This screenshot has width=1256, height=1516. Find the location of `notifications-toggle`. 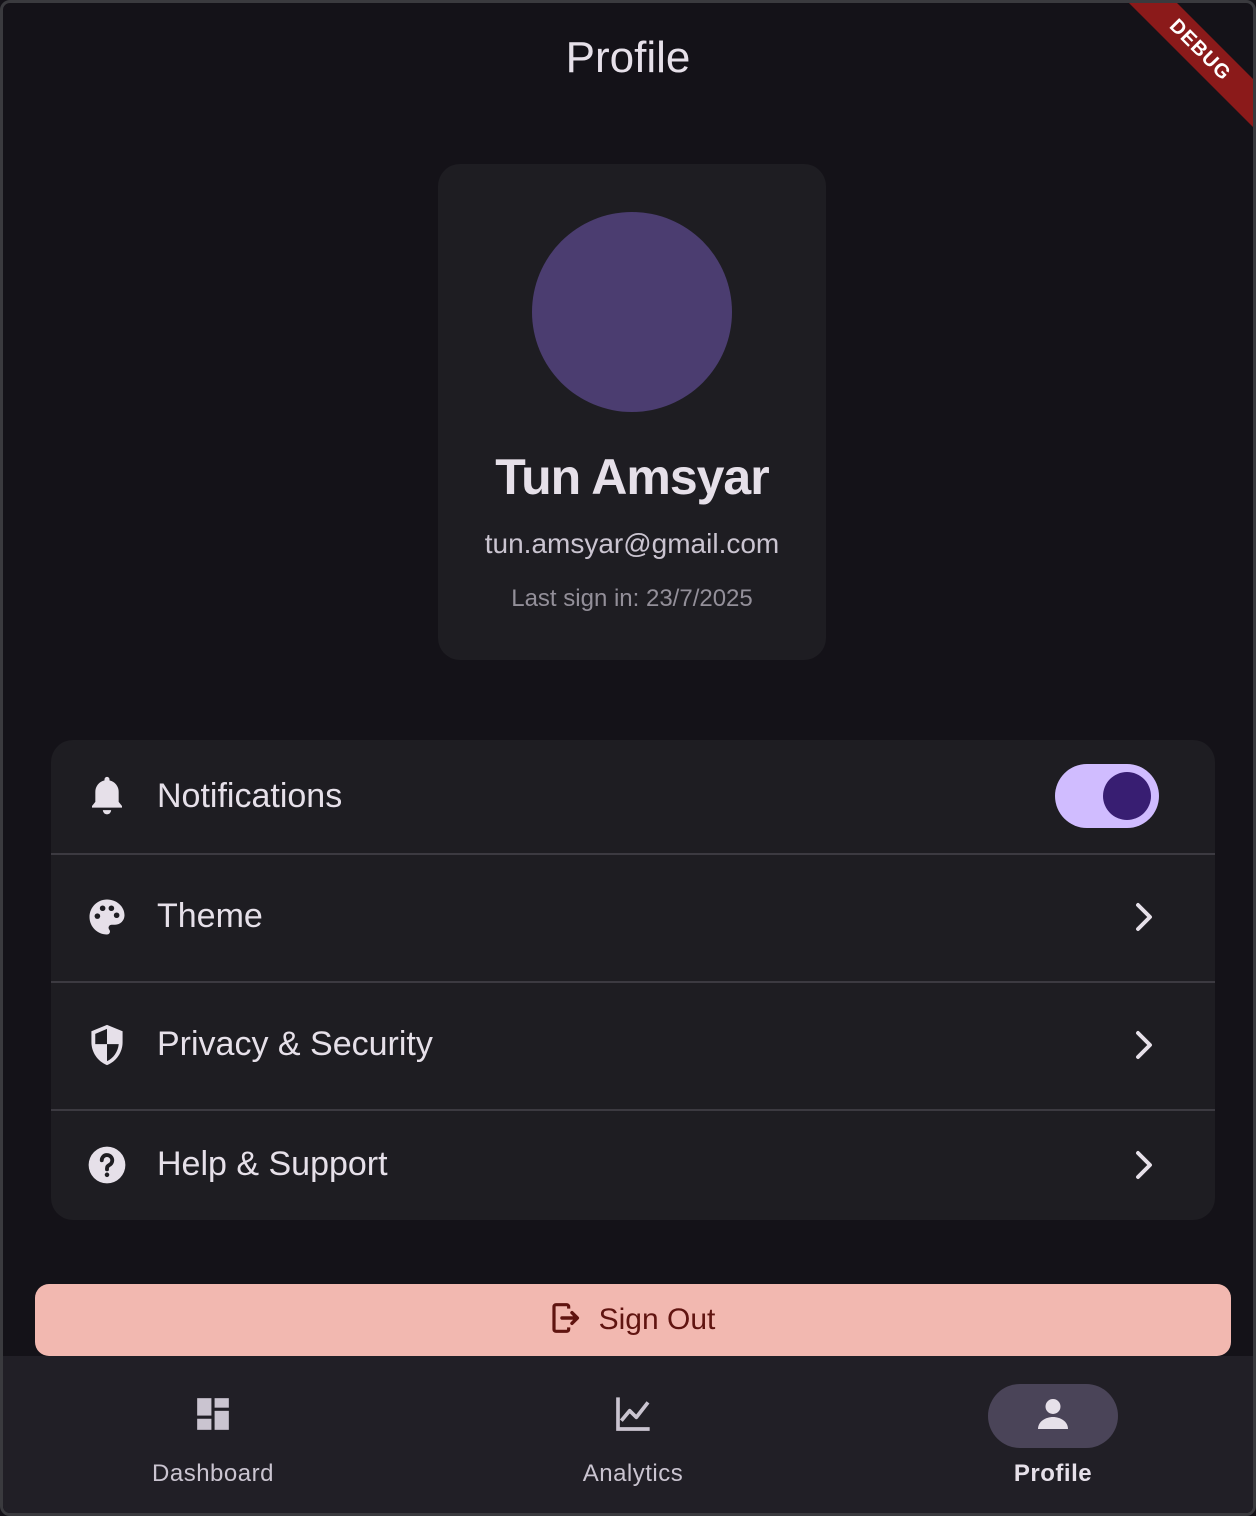

notifications-toggle is located at coordinates (1107, 796).